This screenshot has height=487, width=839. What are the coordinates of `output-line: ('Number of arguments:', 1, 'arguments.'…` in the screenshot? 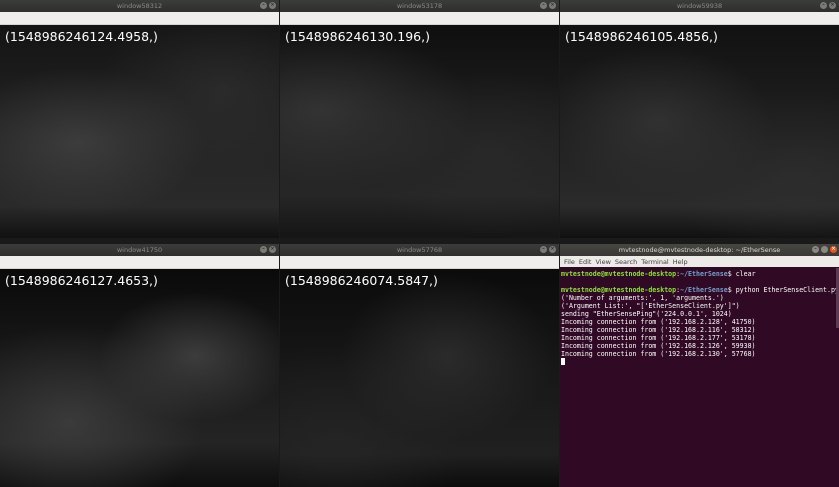 It's located at (642, 298).